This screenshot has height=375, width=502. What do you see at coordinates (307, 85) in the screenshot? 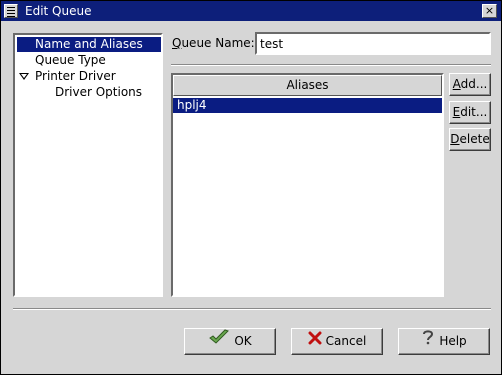
I see `aliases-column-header: Aliases` at bounding box center [307, 85].